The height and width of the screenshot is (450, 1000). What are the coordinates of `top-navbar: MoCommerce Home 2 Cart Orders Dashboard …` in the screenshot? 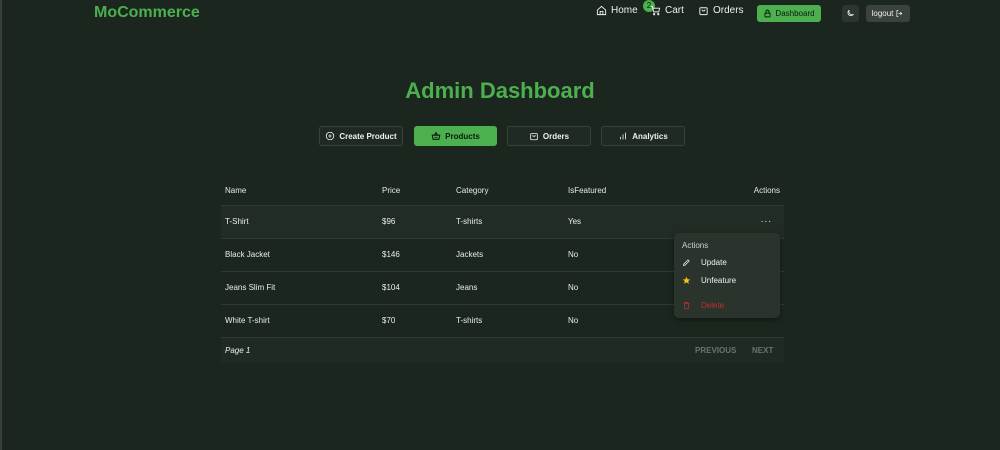 It's located at (500, 15).